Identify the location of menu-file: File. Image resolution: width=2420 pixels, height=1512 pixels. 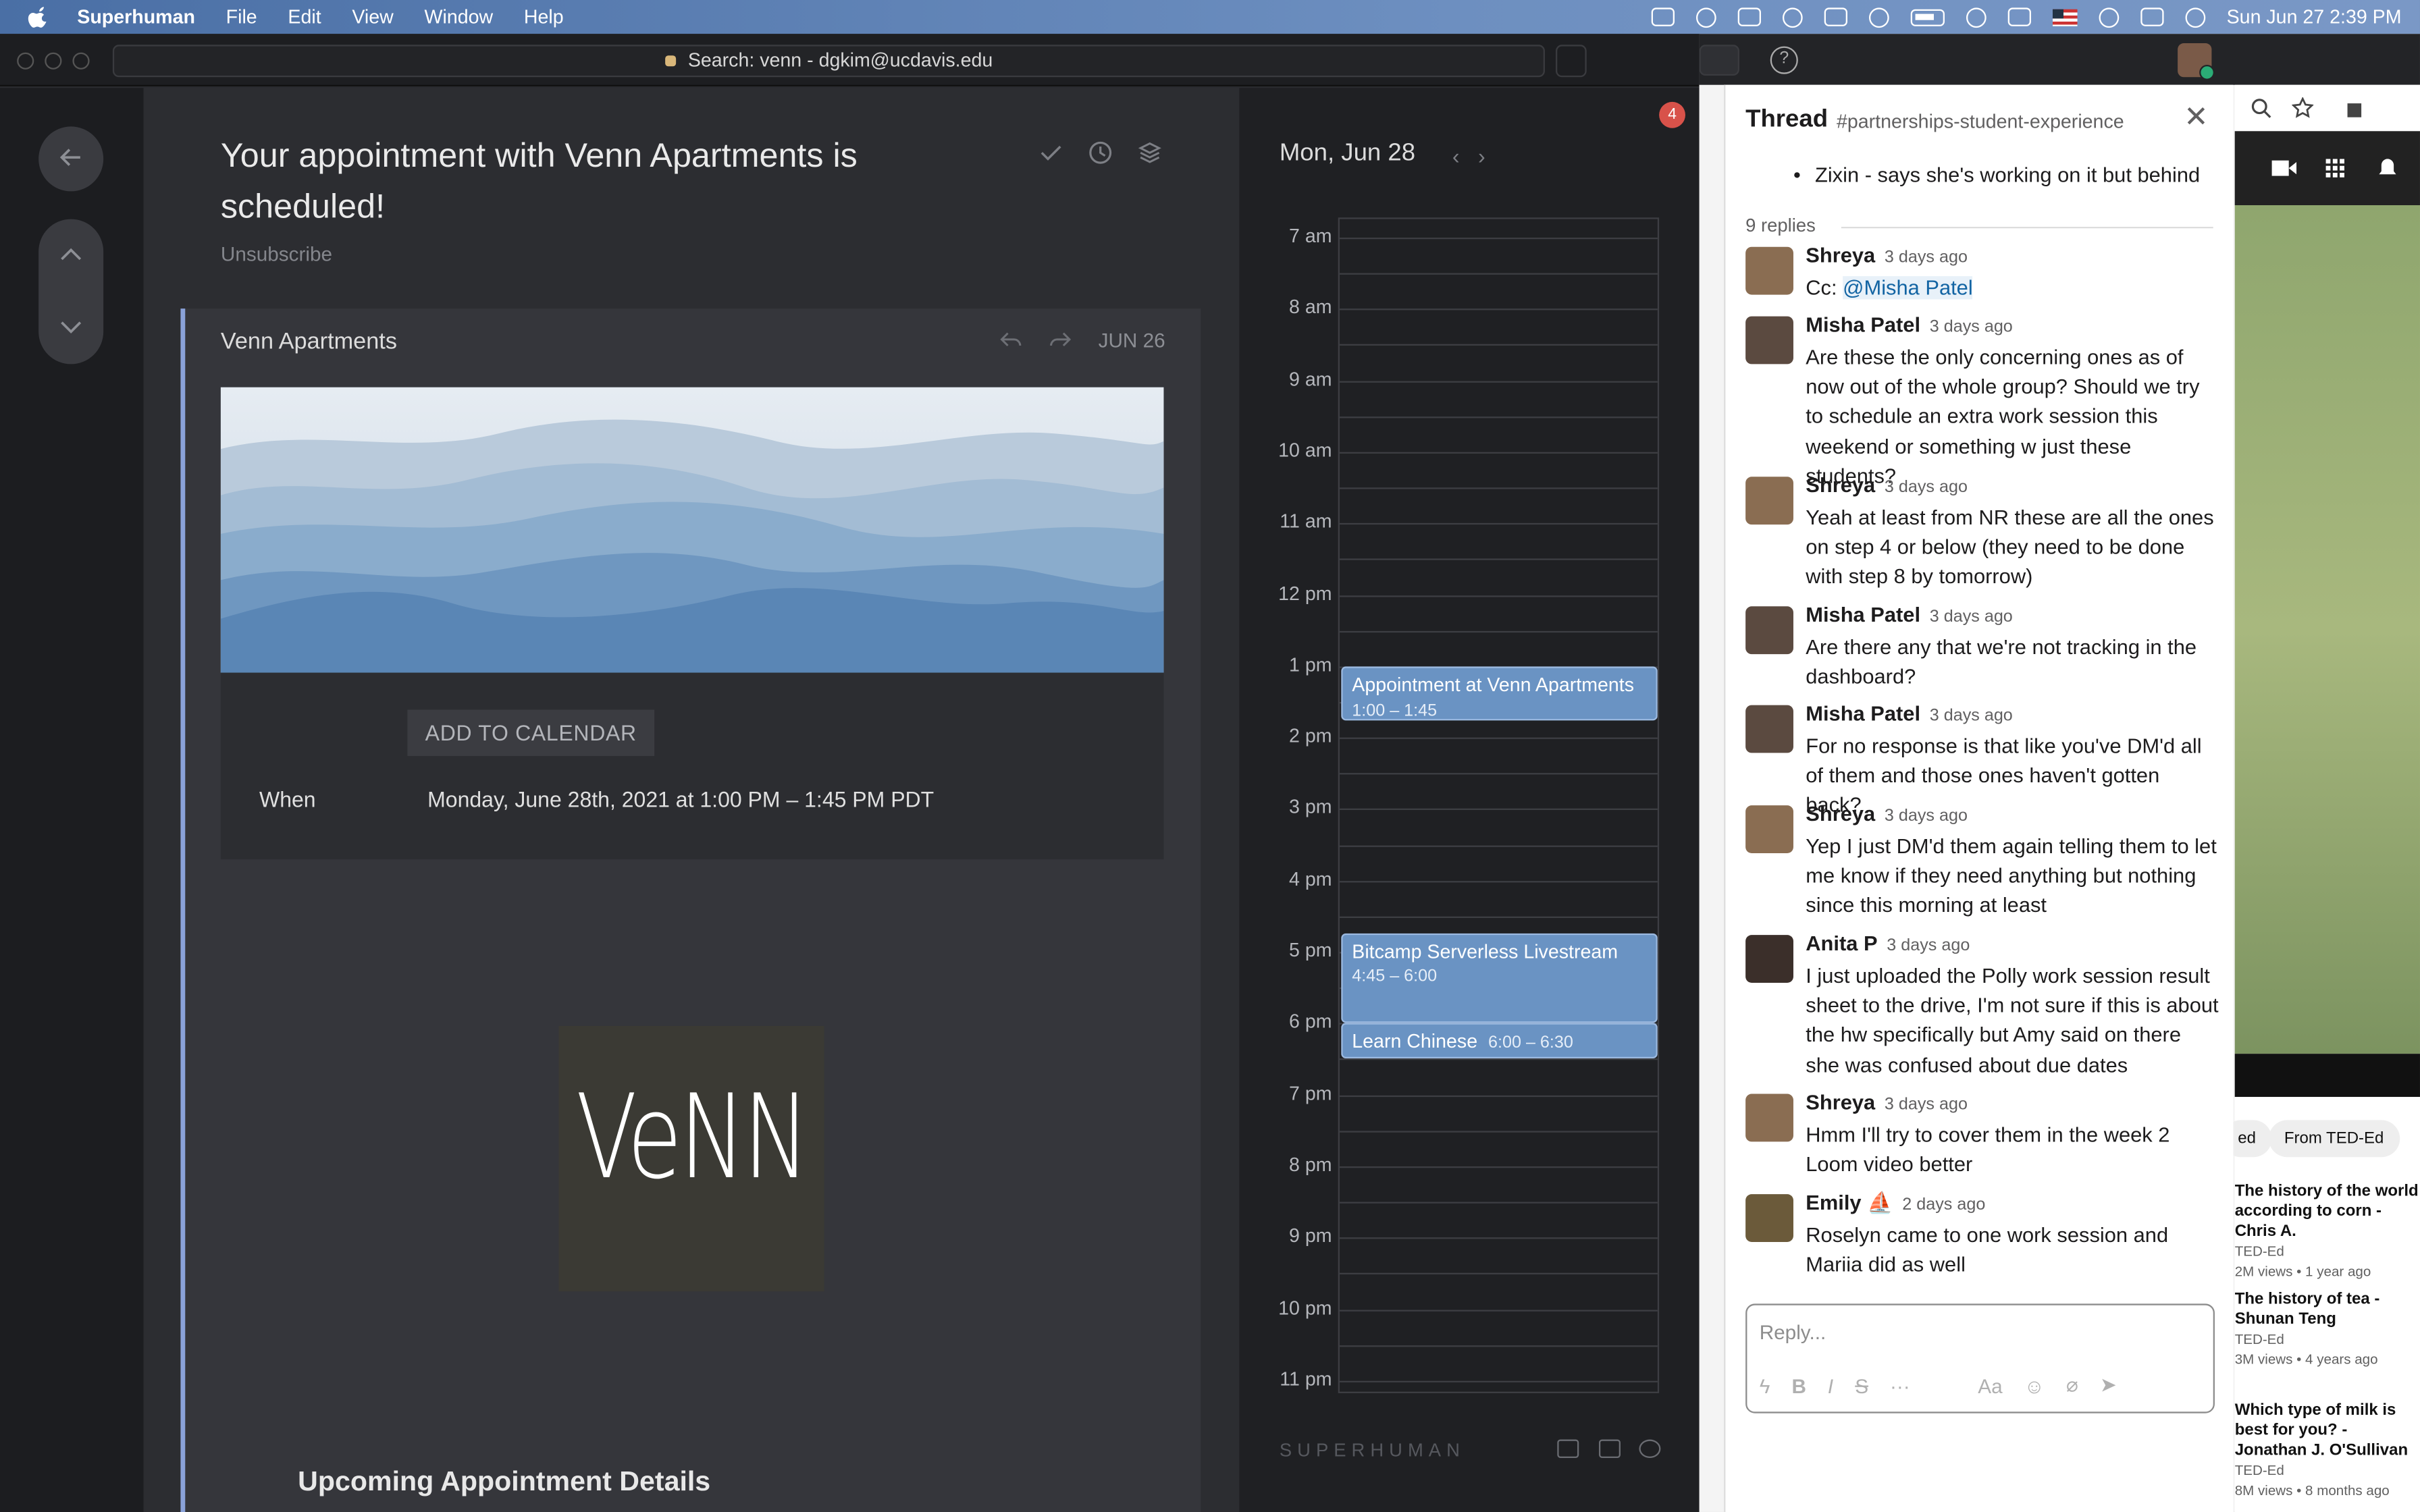
(241, 17).